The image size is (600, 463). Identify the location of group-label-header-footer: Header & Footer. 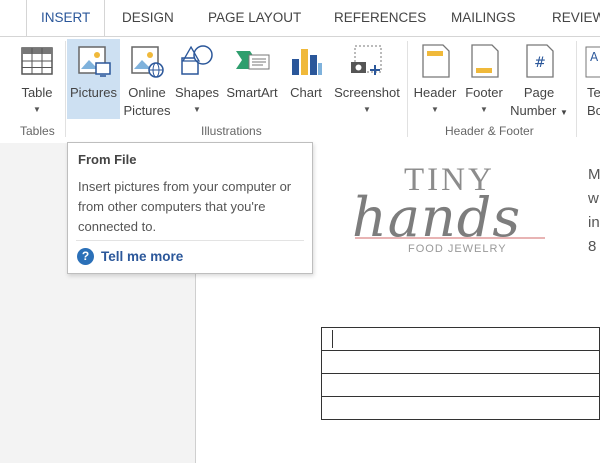
(489, 131).